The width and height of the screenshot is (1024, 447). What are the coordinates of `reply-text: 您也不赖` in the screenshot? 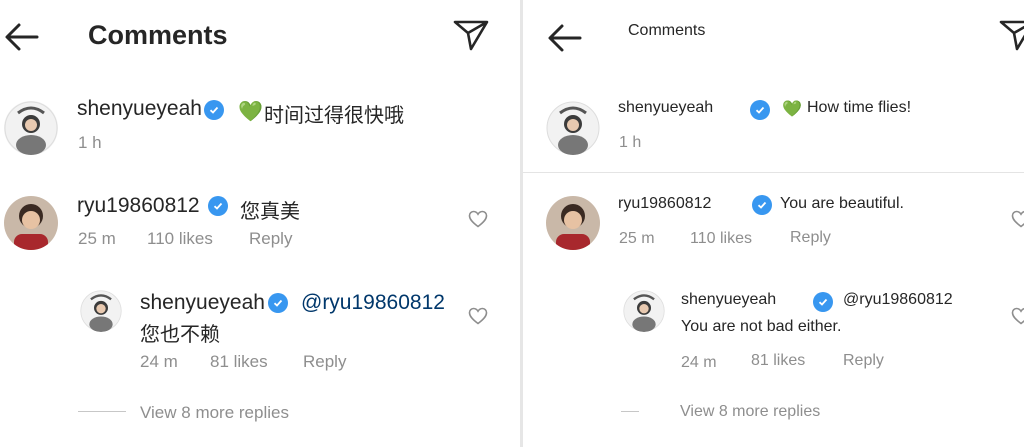 It's located at (180, 335).